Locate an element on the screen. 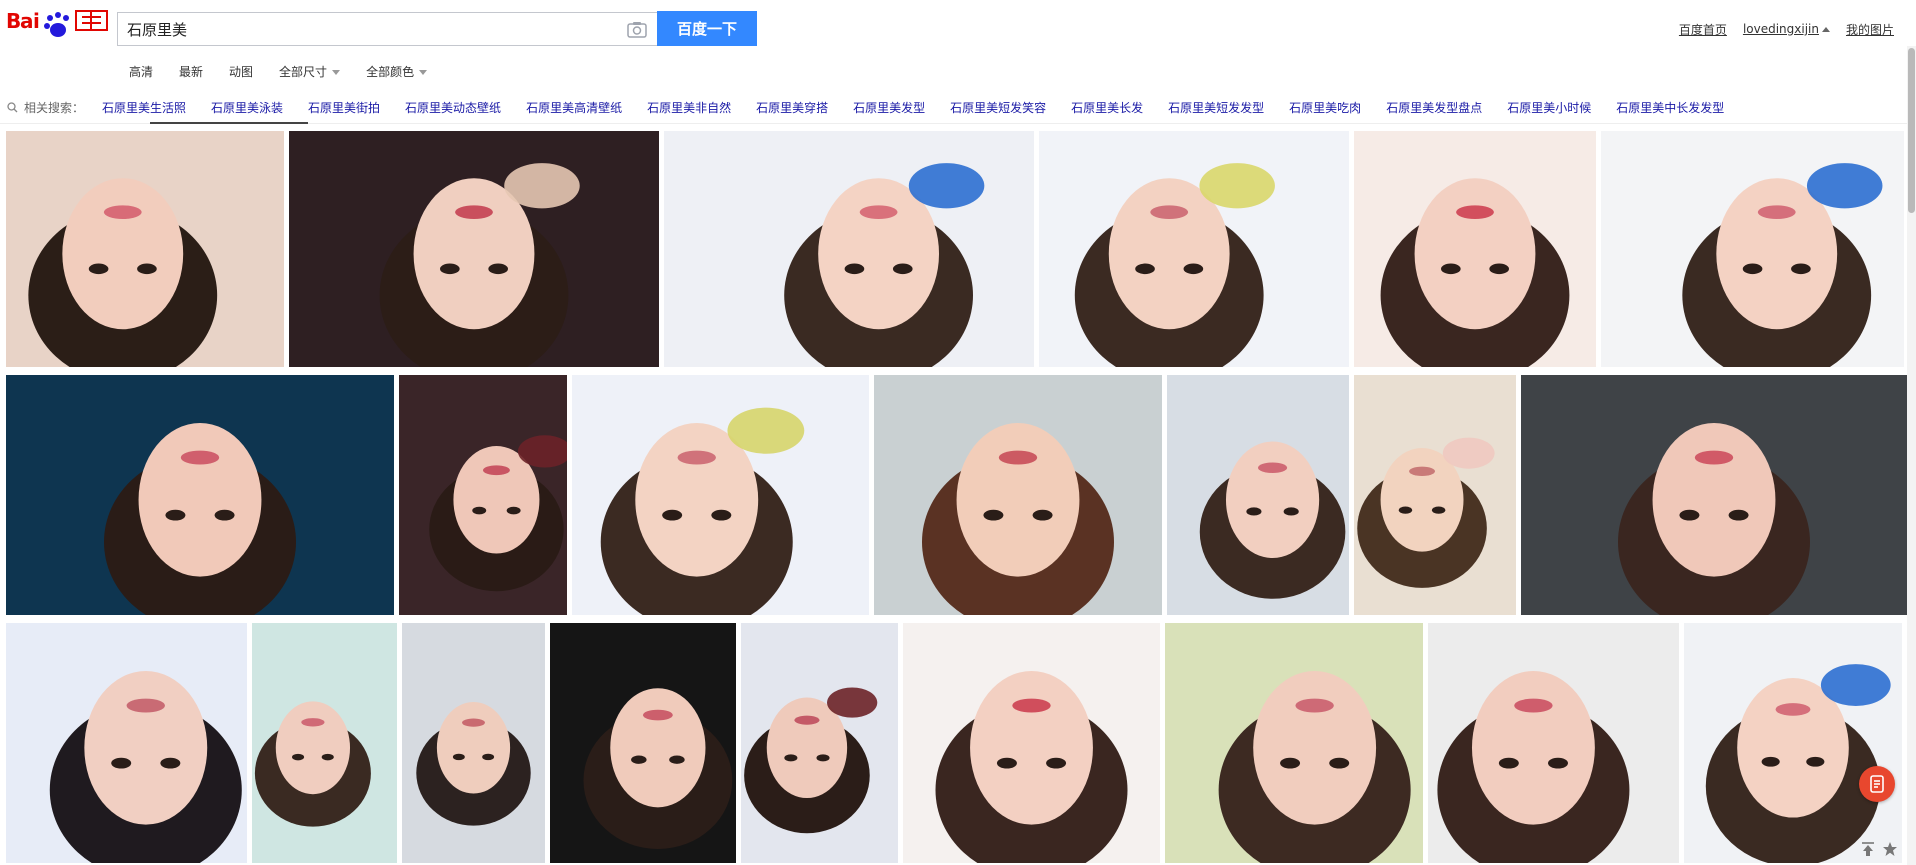 This screenshot has width=1916, height=865. filter-latest: 最新 is located at coordinates (191, 71).